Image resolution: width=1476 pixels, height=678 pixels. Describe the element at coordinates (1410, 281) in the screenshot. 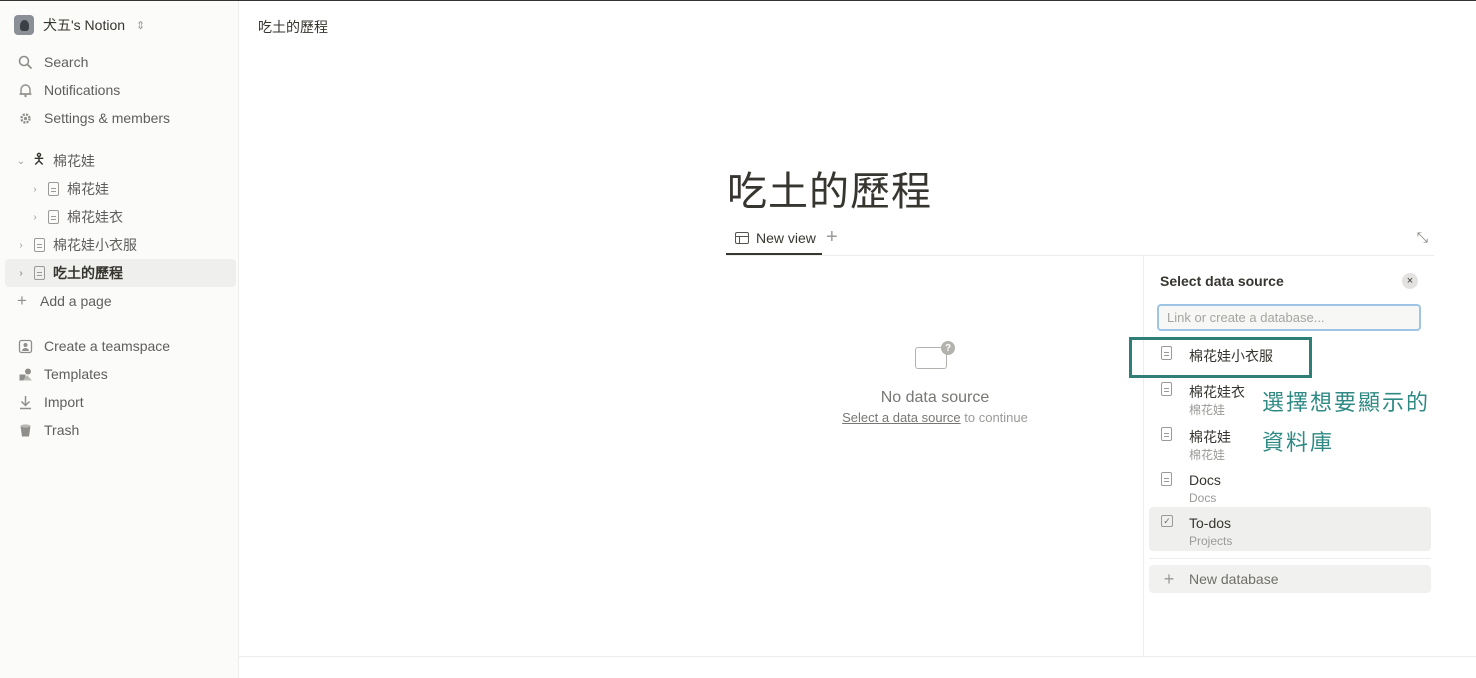

I see `close-icon: ×` at that location.